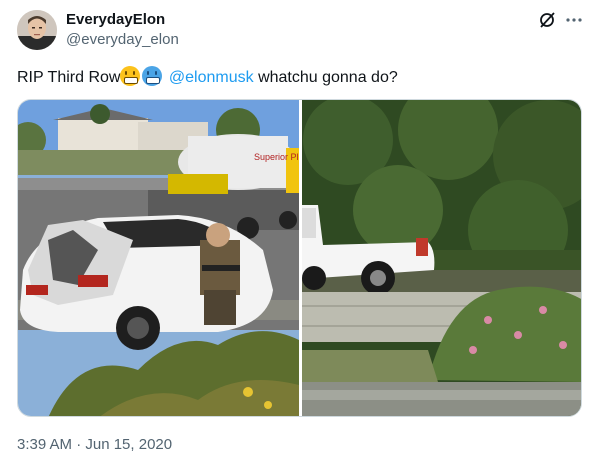  Describe the element at coordinates (37, 30) in the screenshot. I see `avatar` at that location.